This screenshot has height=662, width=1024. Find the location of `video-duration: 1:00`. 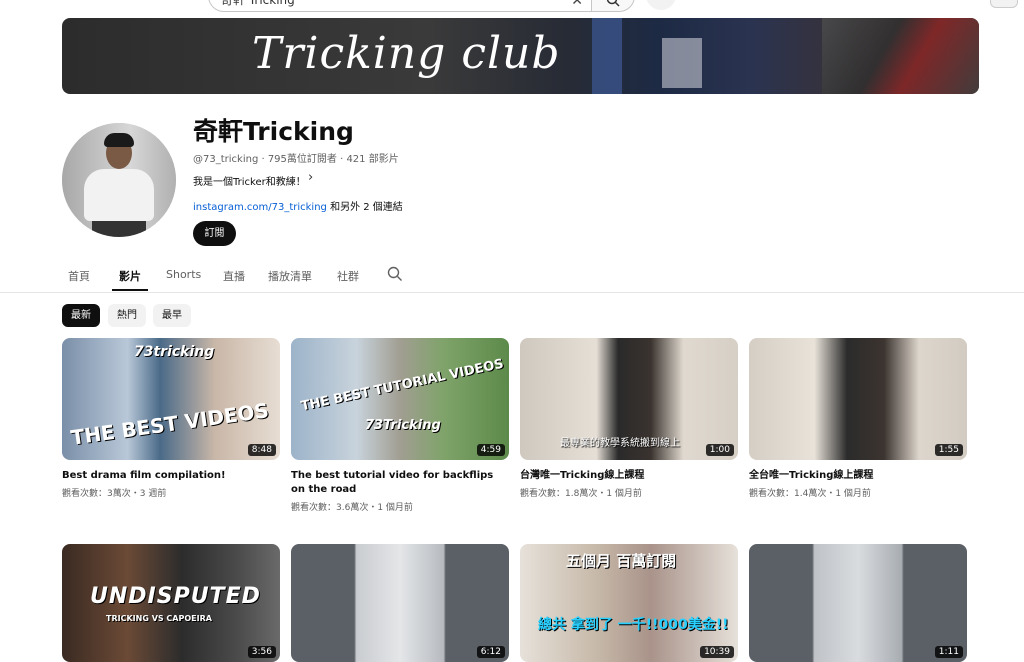

video-duration: 1:00 is located at coordinates (719, 450).